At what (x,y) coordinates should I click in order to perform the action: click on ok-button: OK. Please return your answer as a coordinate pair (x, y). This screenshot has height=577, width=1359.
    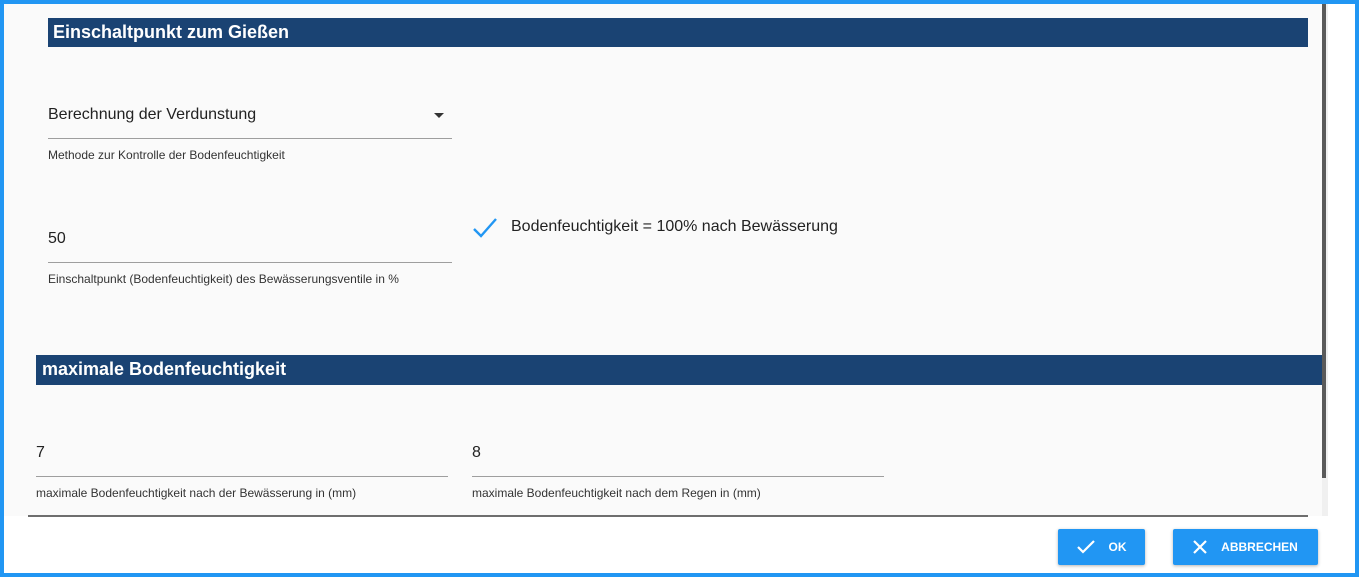
    Looking at the image, I should click on (1101, 547).